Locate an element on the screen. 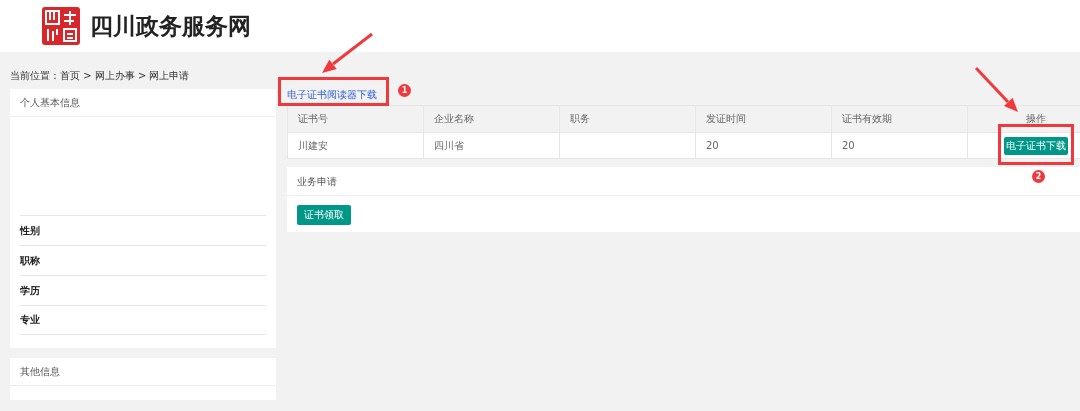 This screenshot has width=1080, height=411. certificate-download-button: 电子证书下载 is located at coordinates (1035, 145).